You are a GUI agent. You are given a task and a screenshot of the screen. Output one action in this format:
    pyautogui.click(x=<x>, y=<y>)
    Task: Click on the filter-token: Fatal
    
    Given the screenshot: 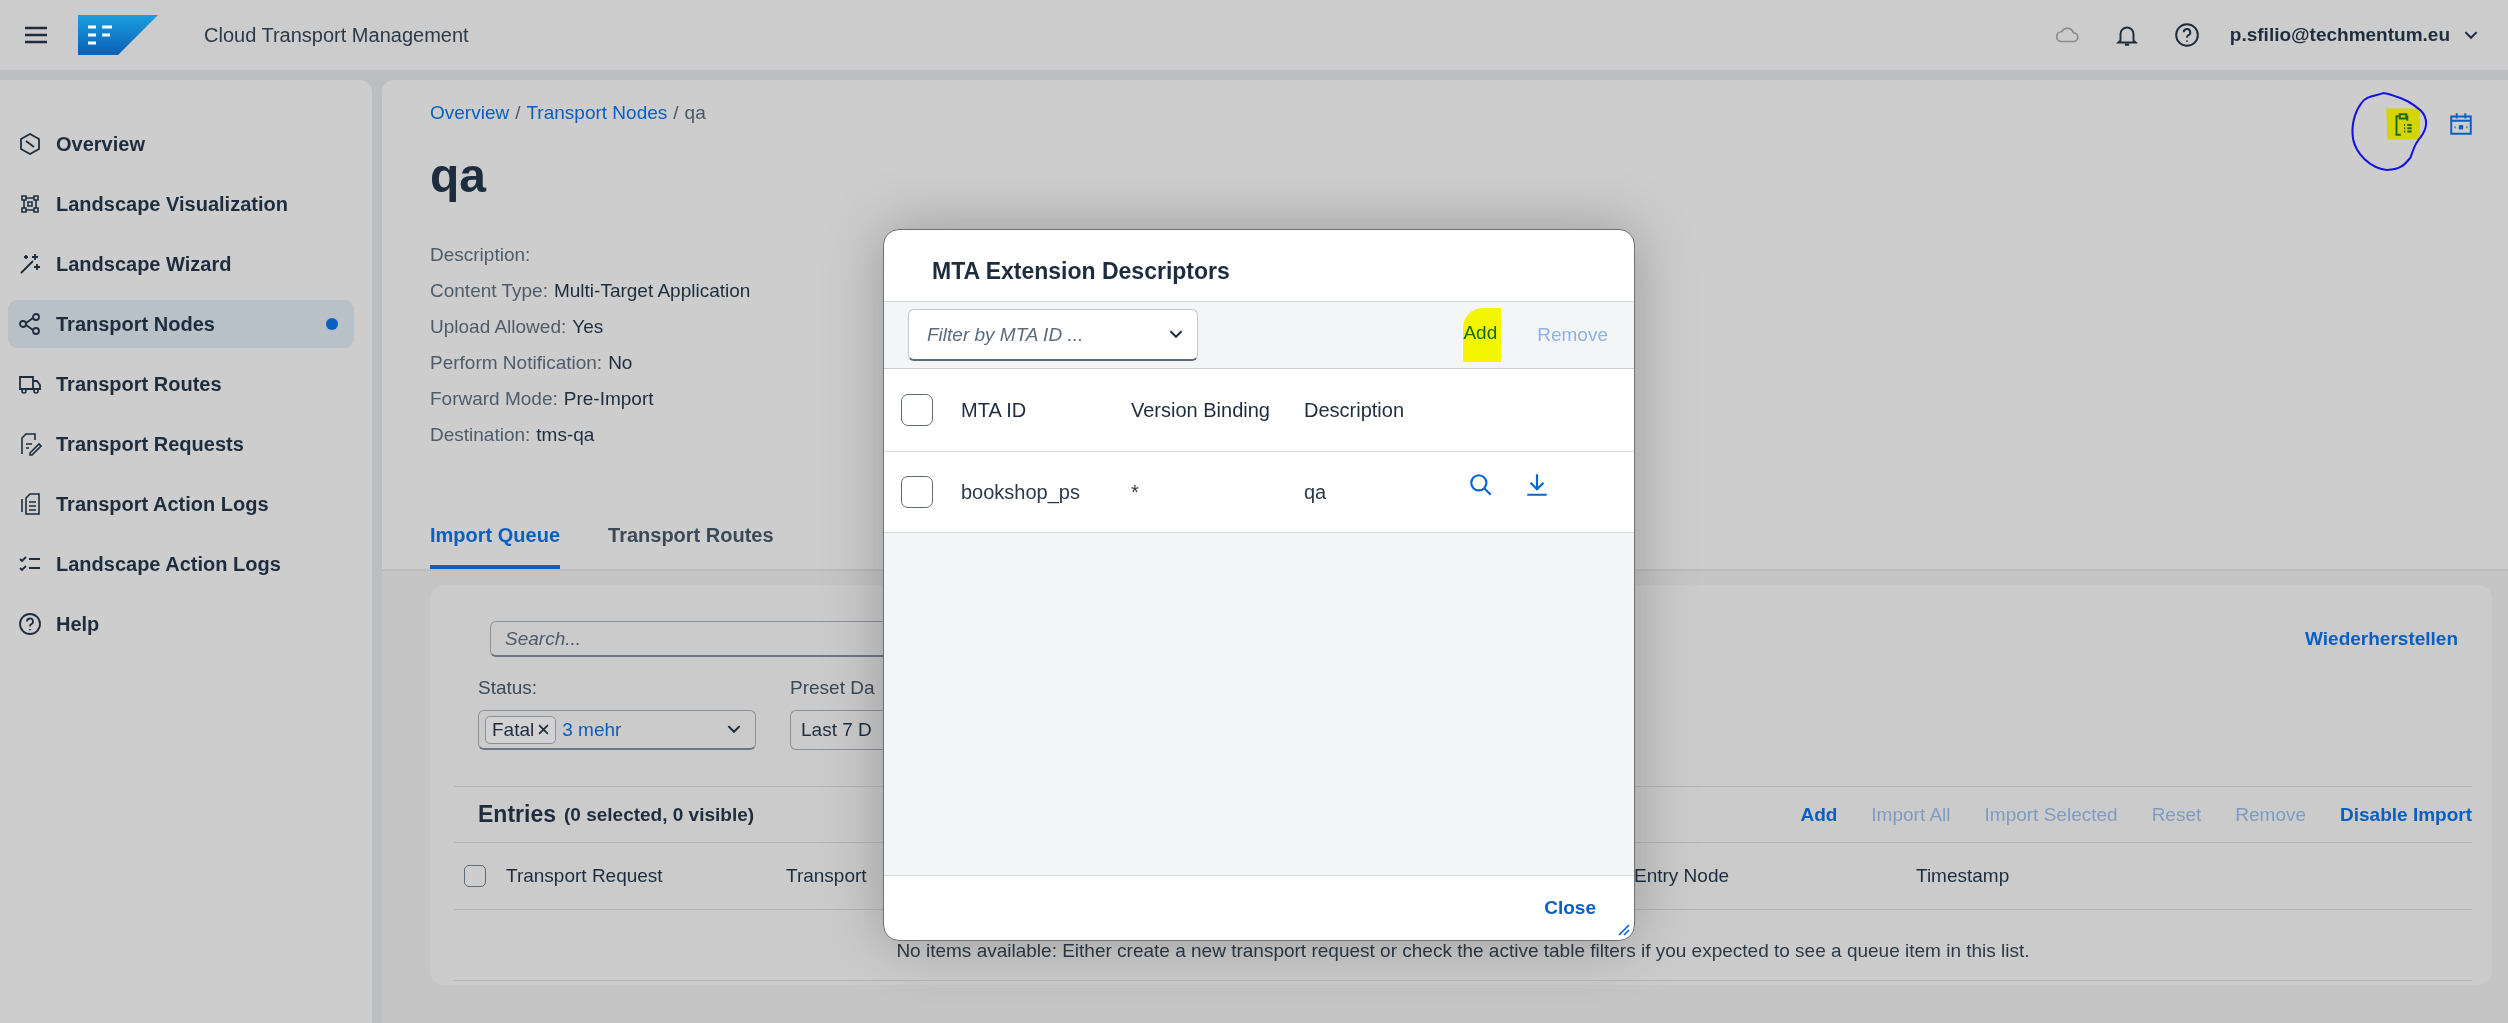 What is the action you would take?
    pyautogui.click(x=521, y=729)
    